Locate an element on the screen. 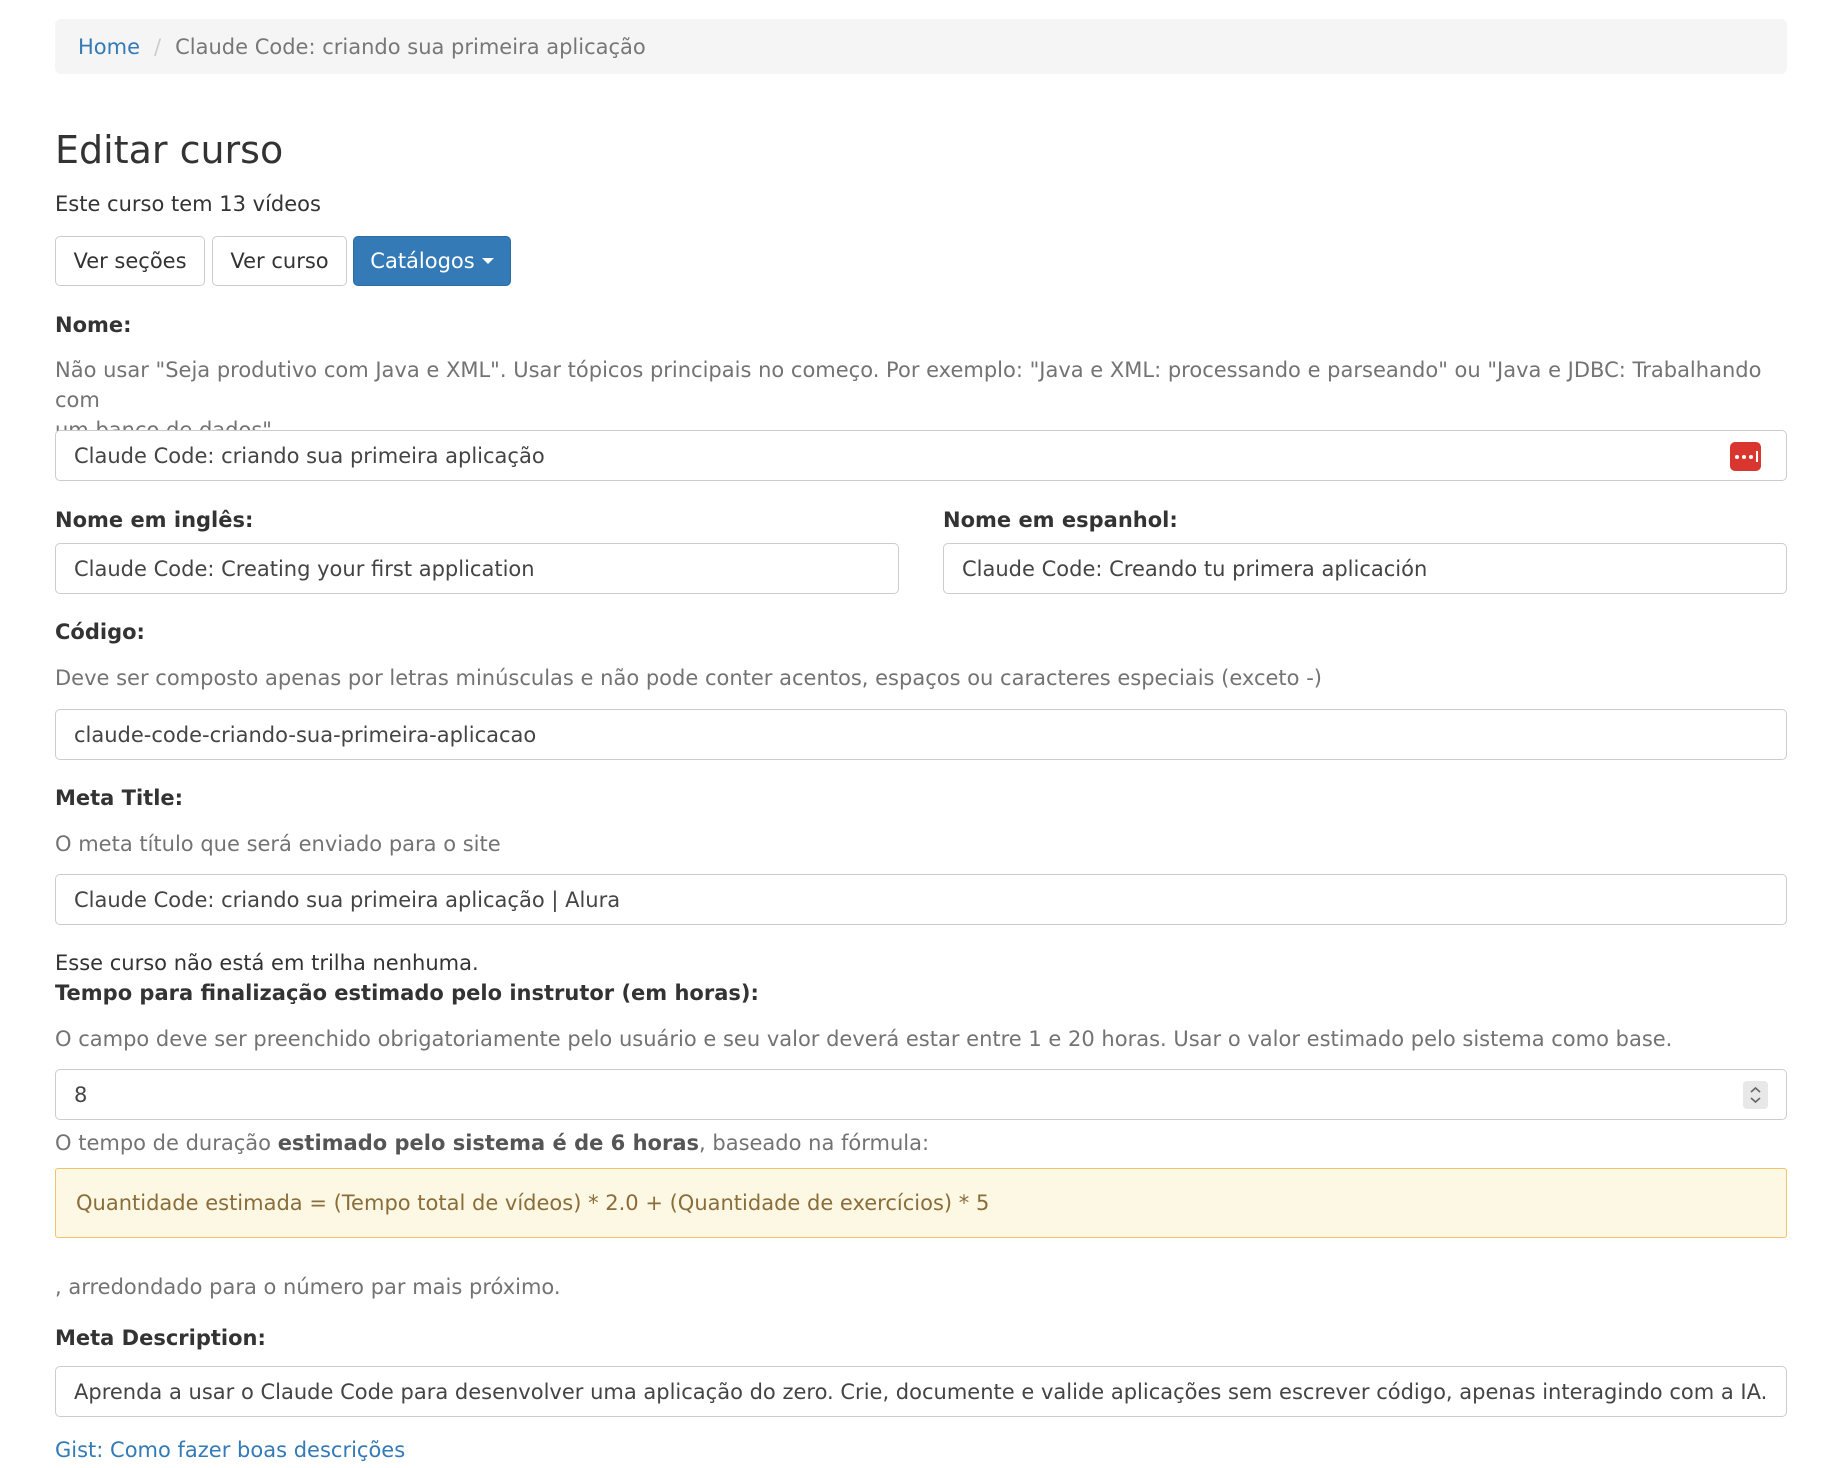 Image resolution: width=1835 pixels, height=1468 pixels. course-video-count: Este curso tem 13 vídeos is located at coordinates (188, 204).